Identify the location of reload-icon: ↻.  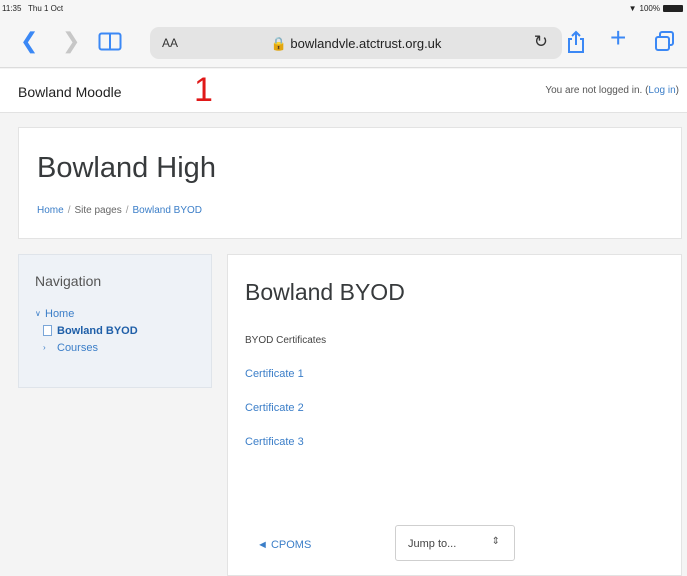
(541, 42).